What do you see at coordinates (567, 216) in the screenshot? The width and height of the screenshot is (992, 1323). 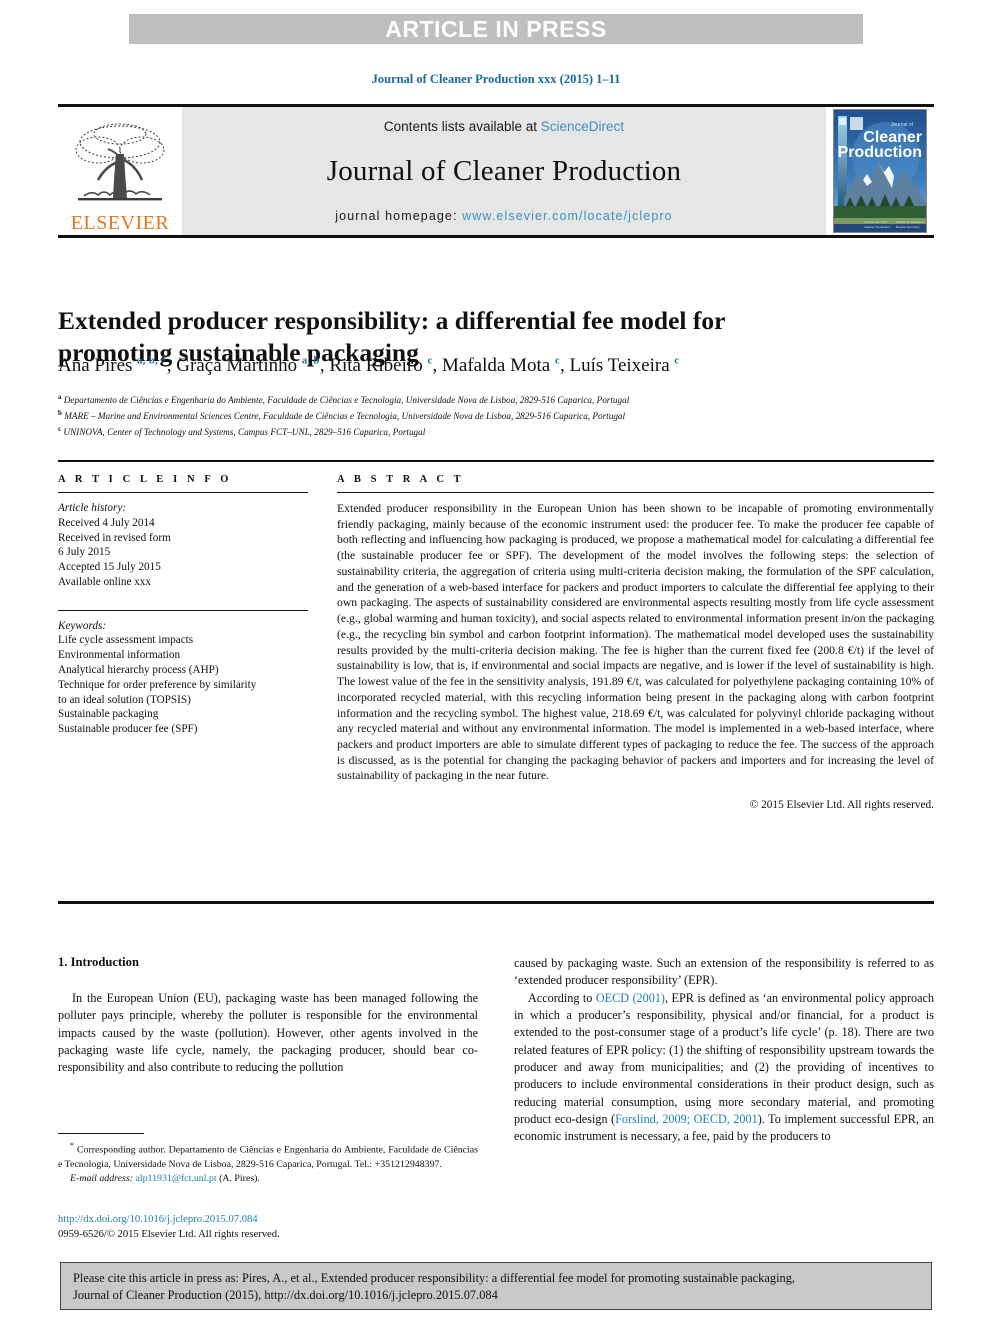 I see `homepage-url-link: www.elsevier.com/locate/jclepro` at bounding box center [567, 216].